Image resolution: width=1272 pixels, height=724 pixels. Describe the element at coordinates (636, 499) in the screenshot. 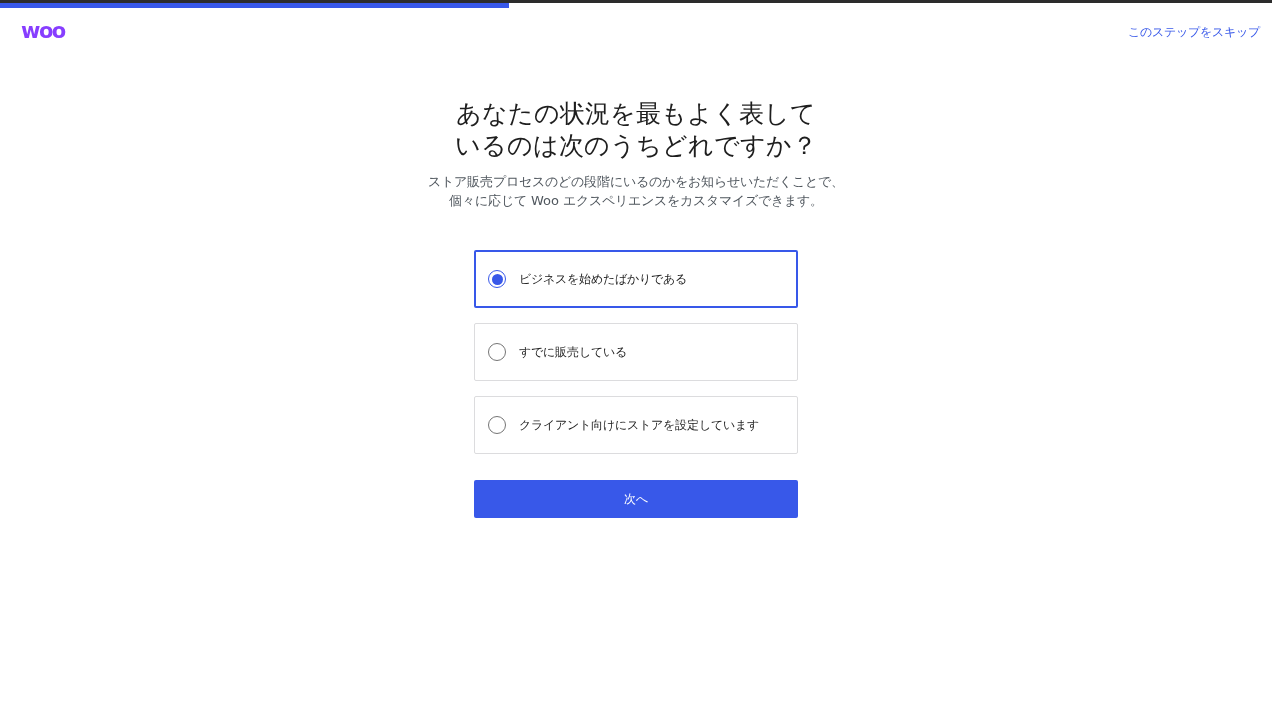

I see `next-button: 次へ` at that location.